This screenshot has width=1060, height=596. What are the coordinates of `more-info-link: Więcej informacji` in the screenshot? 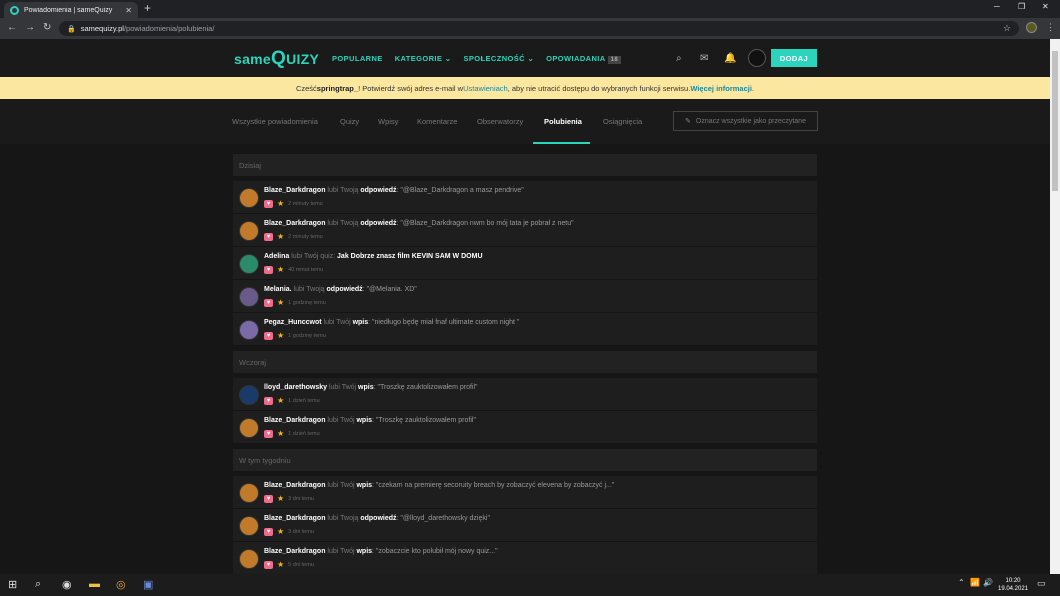 It's located at (721, 88).